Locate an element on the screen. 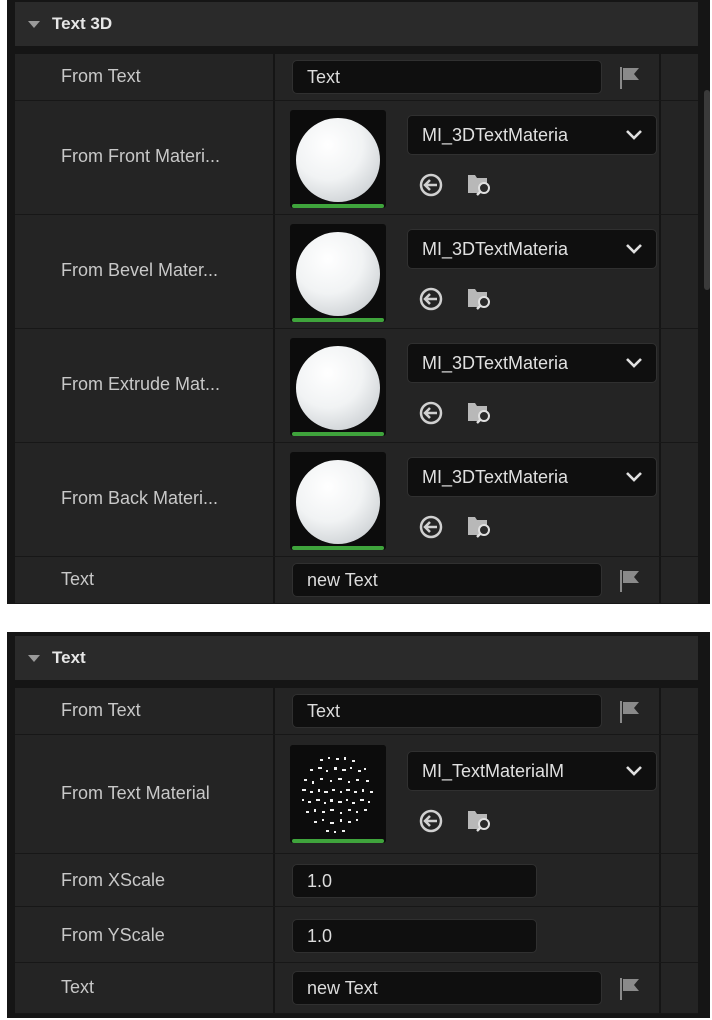 This screenshot has width=712, height=1020. property-row-yscale: From YScale 1.0 is located at coordinates (356, 935).